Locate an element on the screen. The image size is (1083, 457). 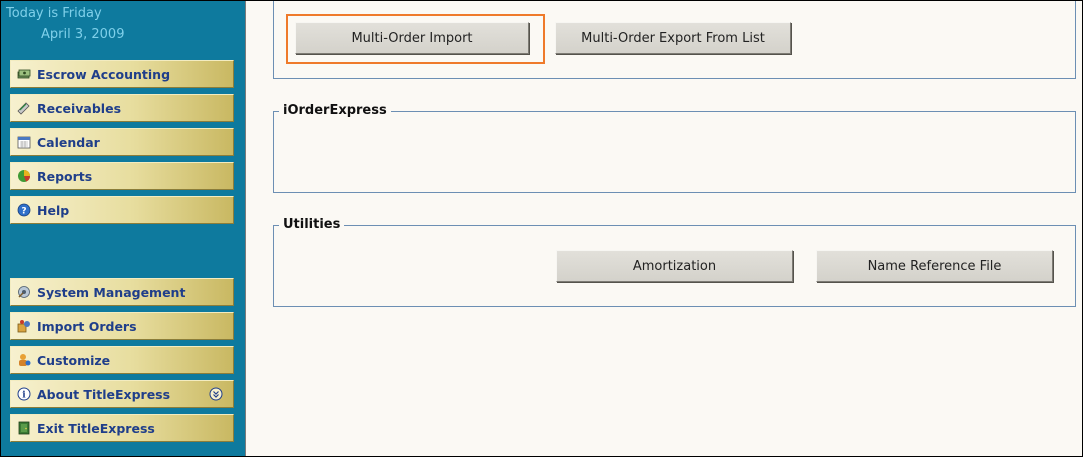
nav-exit-titleexpress: Exit TitleExpress is located at coordinates (122, 428).